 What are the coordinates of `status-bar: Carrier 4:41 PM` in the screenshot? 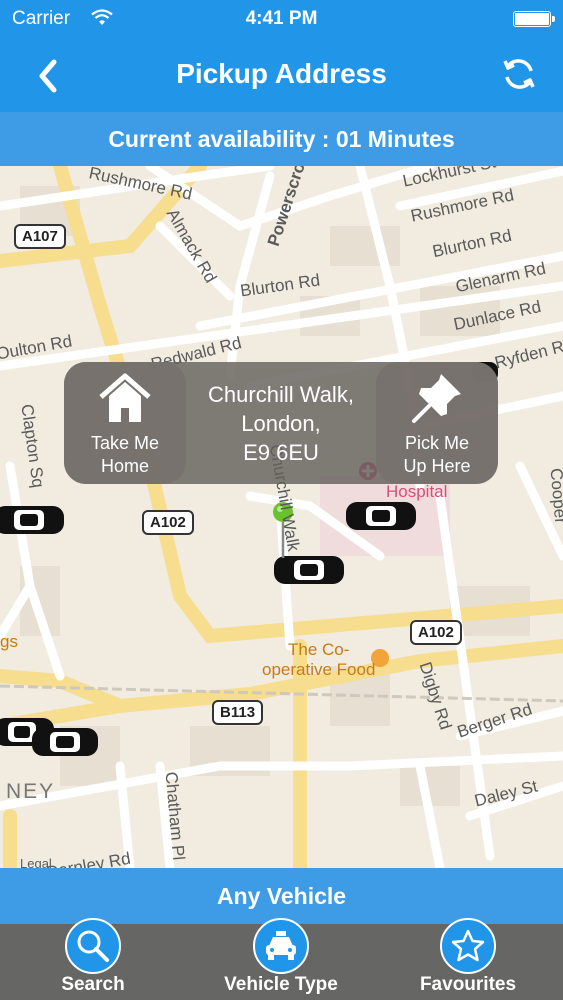 It's located at (281, 19).